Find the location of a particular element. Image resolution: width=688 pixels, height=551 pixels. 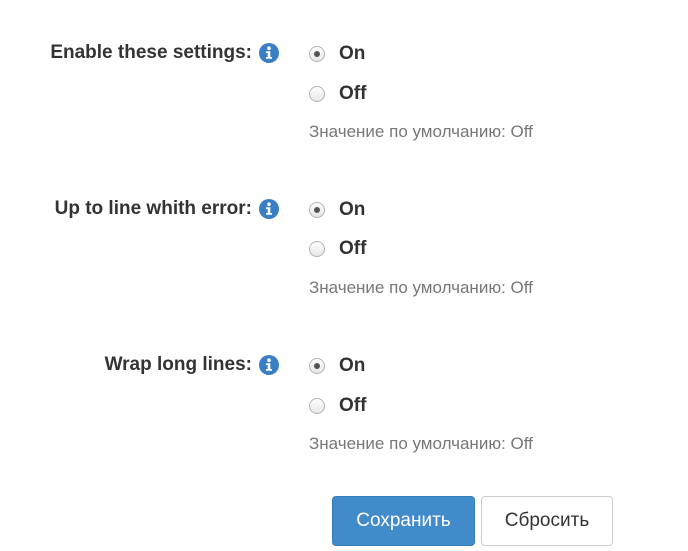

save-button: Сохранить is located at coordinates (403, 521).